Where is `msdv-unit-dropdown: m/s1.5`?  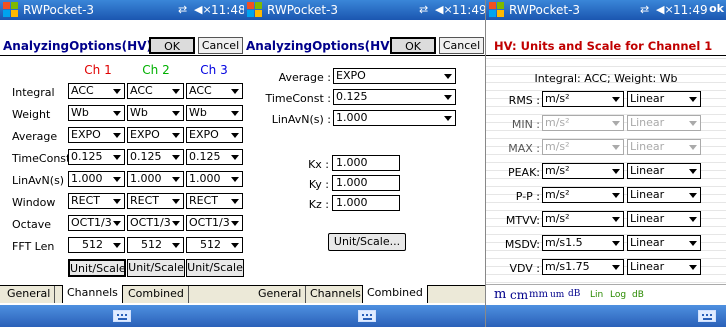 msdv-unit-dropdown: m/s1.5 is located at coordinates (583, 243).